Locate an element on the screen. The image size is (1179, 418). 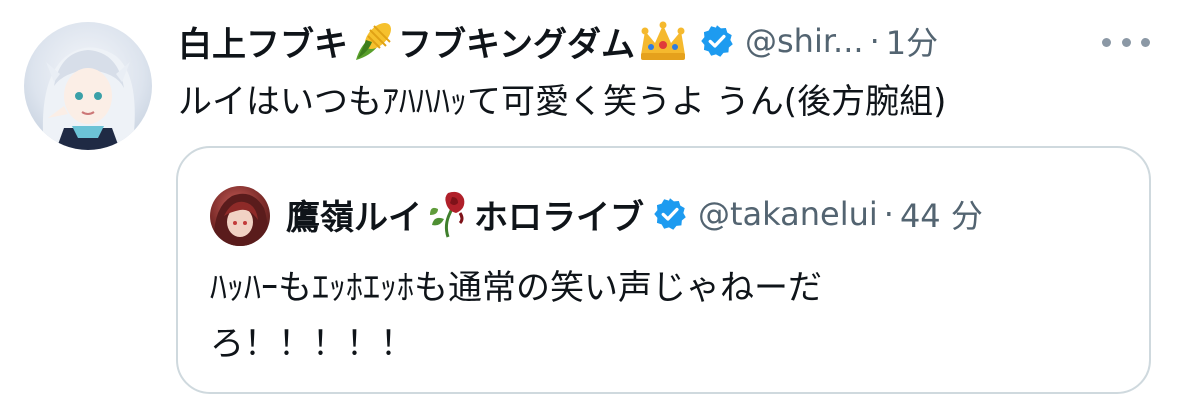
tweet-header: 白上フブキ フブキングダム @shir... · 1分 is located at coordinates (558, 41).